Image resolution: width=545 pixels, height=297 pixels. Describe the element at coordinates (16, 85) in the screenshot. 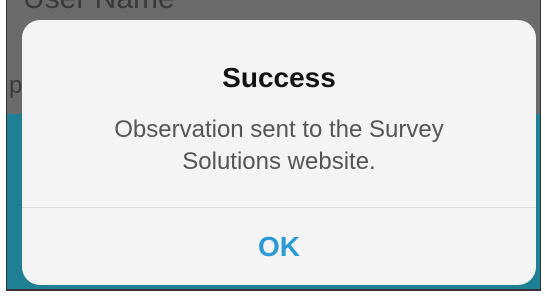

I see `background-partial-text: p` at that location.